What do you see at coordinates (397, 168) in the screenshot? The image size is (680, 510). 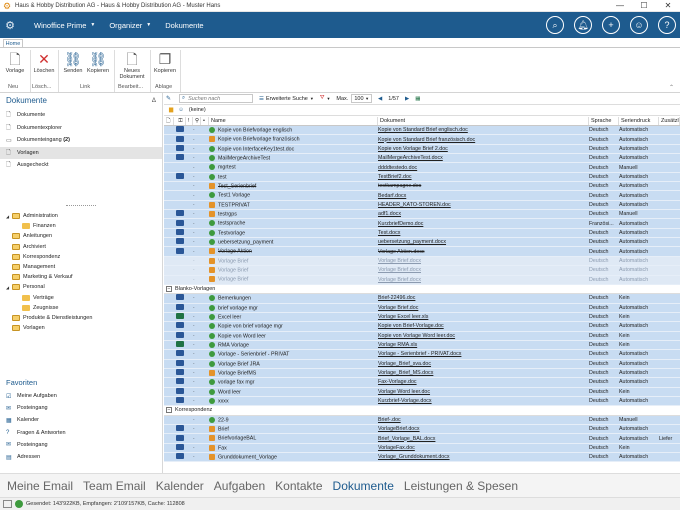 I see `document-link: ddddtestedo.doc` at bounding box center [397, 168].